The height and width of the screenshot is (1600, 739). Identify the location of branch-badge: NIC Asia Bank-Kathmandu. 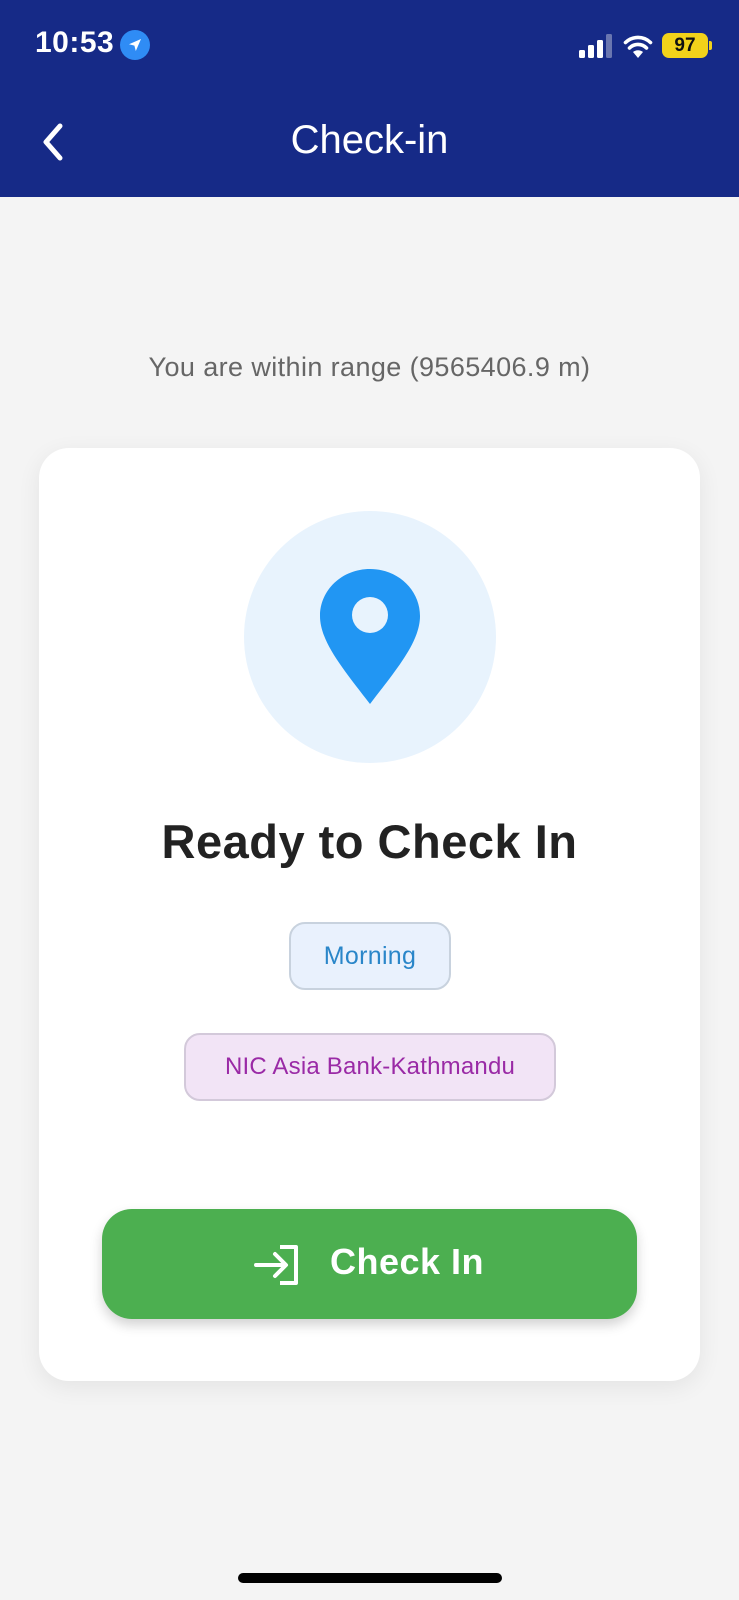
(370, 1067).